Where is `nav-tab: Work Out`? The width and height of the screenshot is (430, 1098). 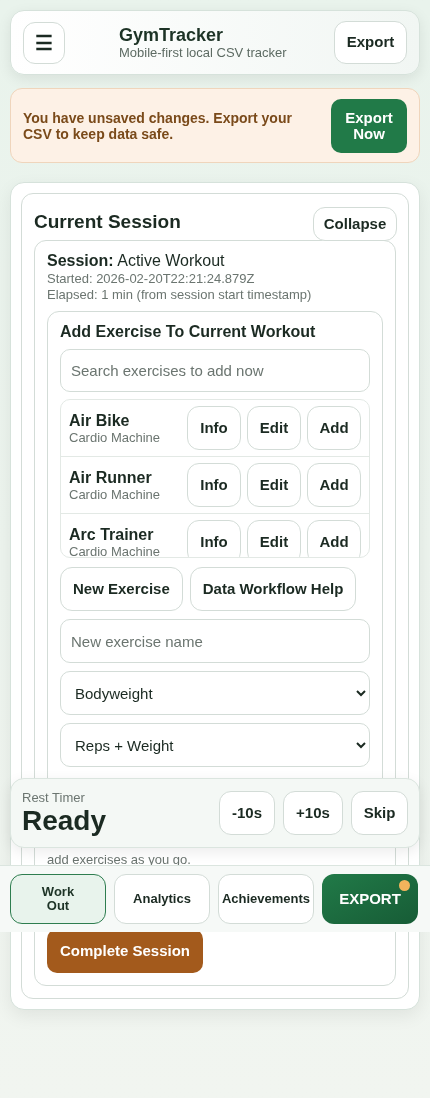 nav-tab: Work Out is located at coordinates (58, 899).